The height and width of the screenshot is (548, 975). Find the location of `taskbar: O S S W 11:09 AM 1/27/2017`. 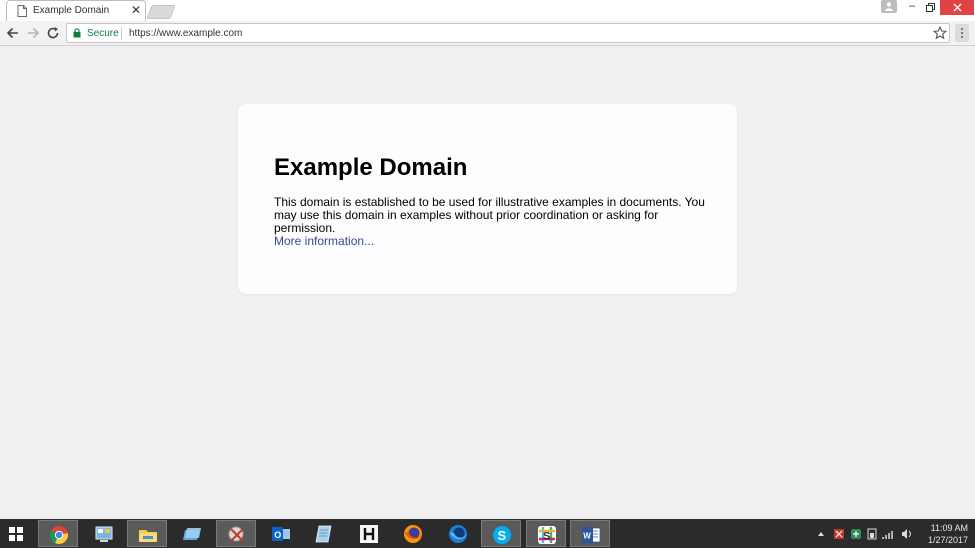

taskbar: O S S W 11:09 AM 1/27/2017 is located at coordinates (487, 533).